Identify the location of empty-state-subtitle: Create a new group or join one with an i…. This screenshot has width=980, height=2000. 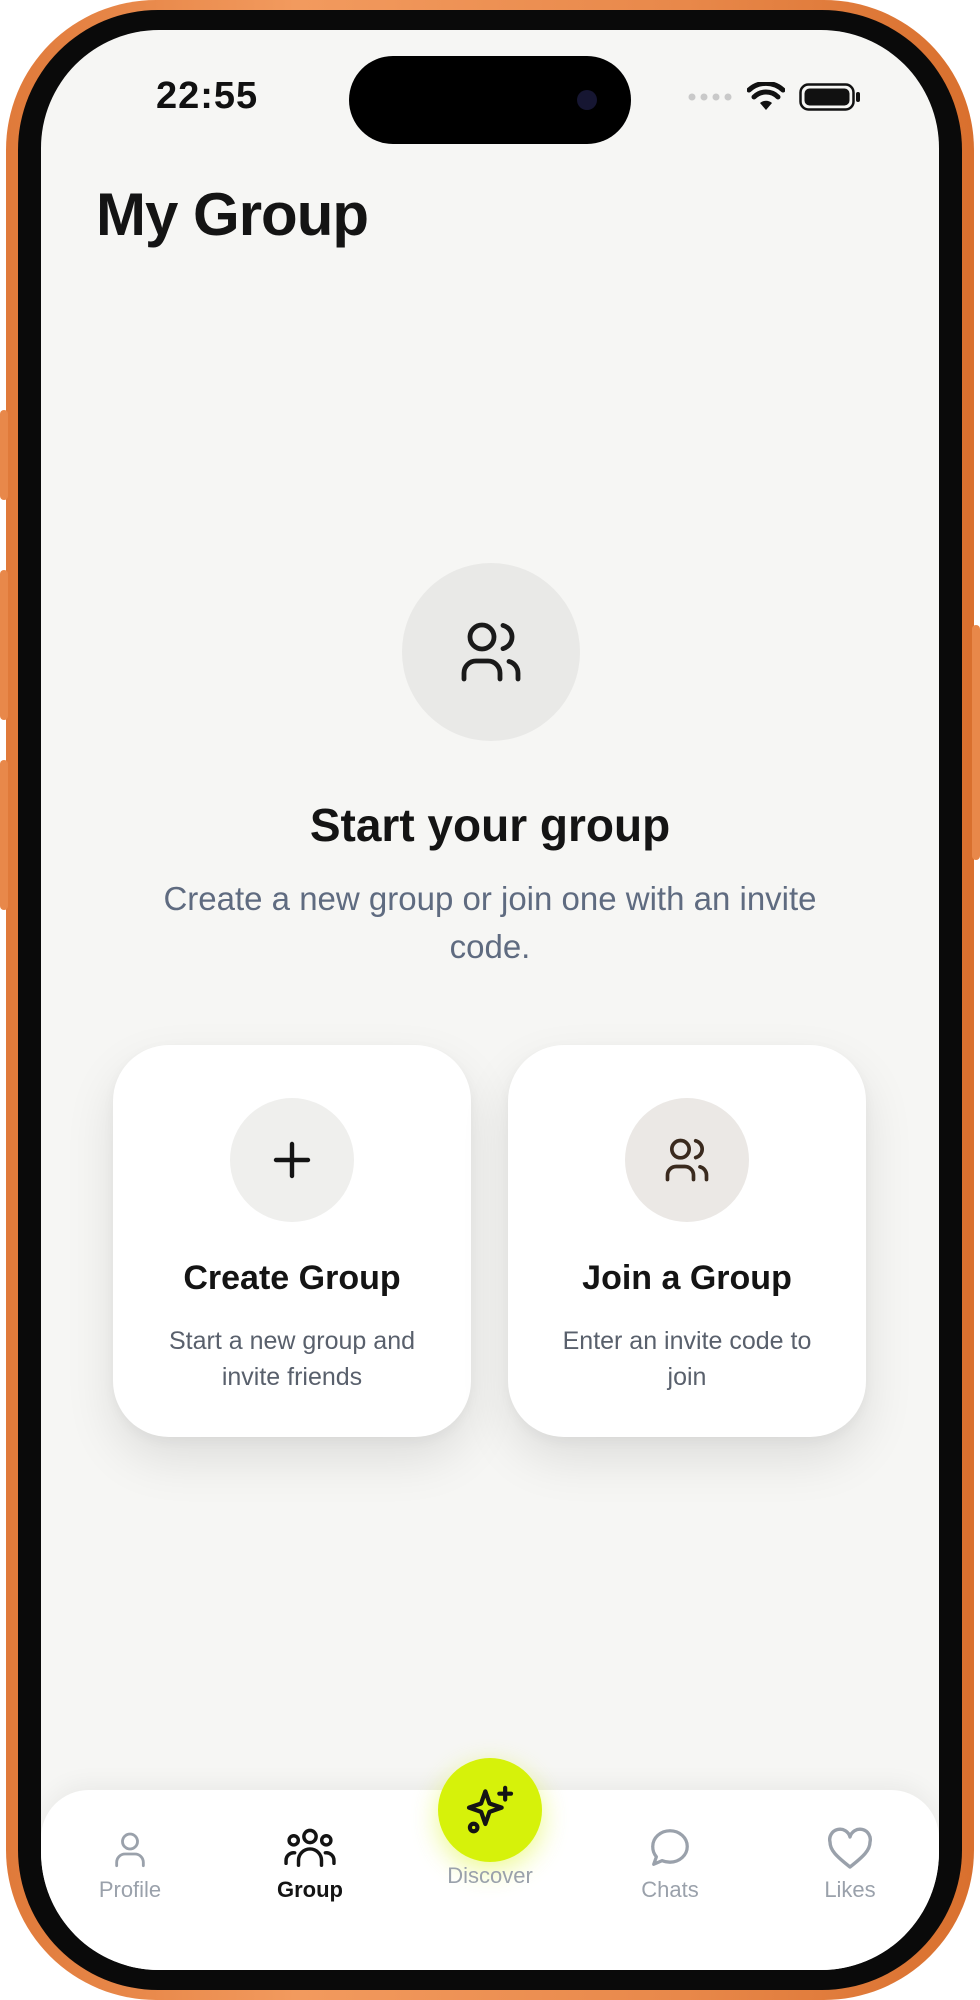
(490, 922).